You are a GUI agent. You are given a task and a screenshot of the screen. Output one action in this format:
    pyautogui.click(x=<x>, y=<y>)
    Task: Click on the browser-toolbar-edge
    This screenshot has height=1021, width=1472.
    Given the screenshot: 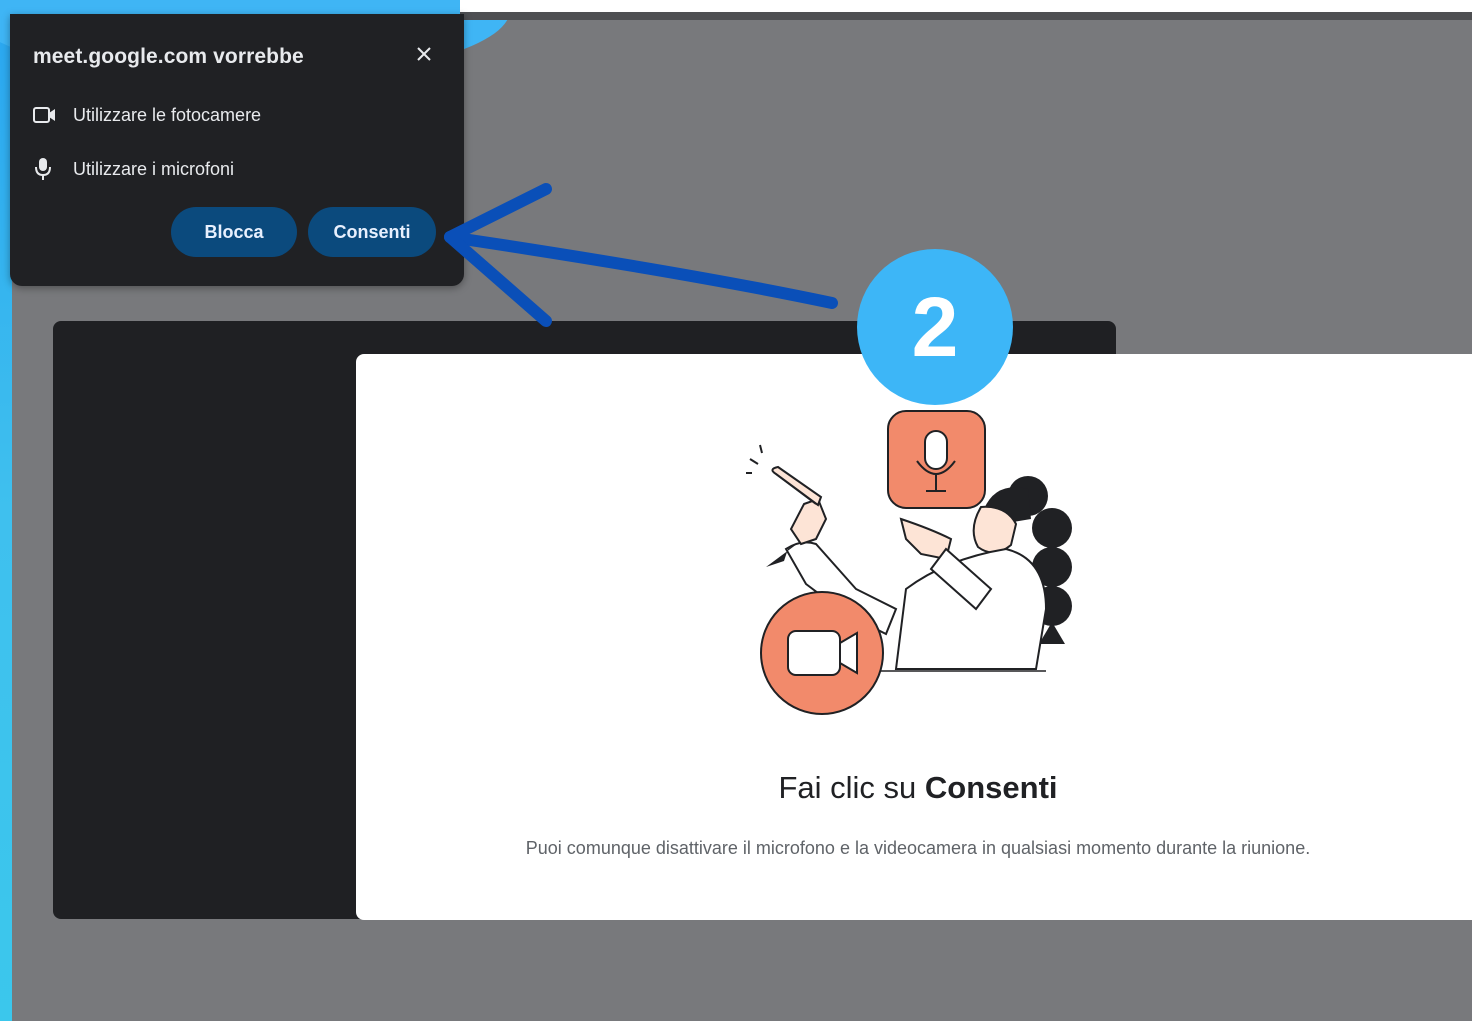 What is the action you would take?
    pyautogui.click(x=966, y=16)
    